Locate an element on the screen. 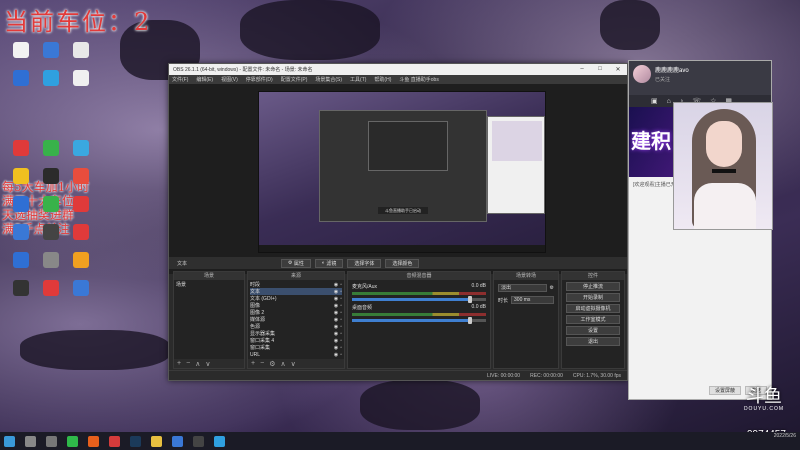 The height and width of the screenshot is (450, 800). gear-icon: ⚙ is located at coordinates (552, 288).